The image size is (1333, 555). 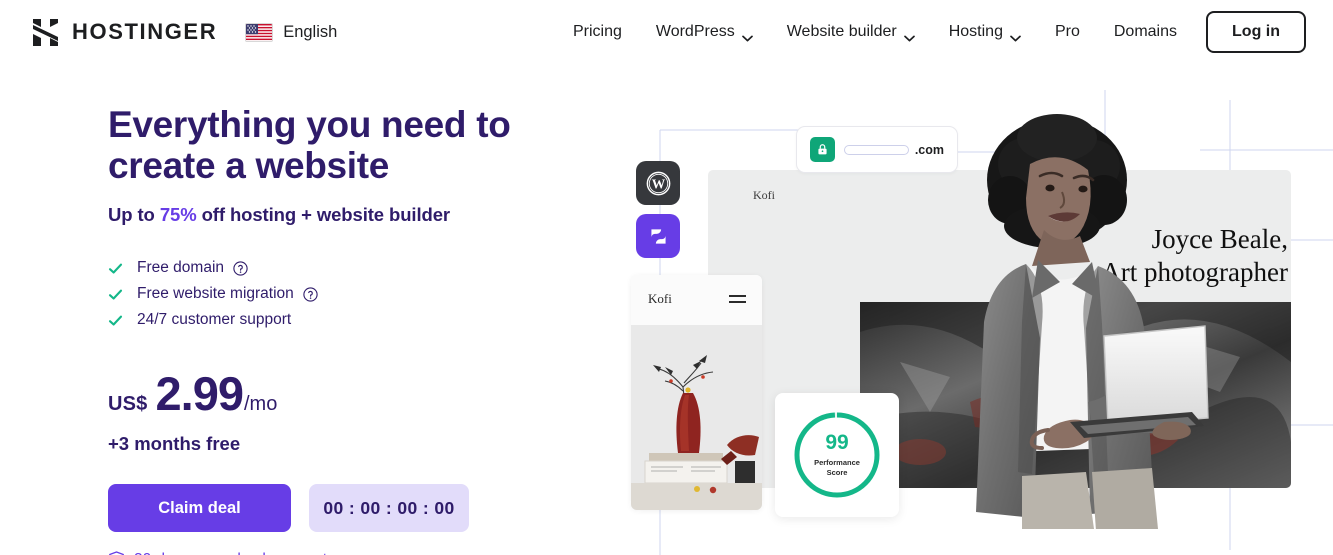 I want to click on url-bar: .com, so click(x=877, y=149).